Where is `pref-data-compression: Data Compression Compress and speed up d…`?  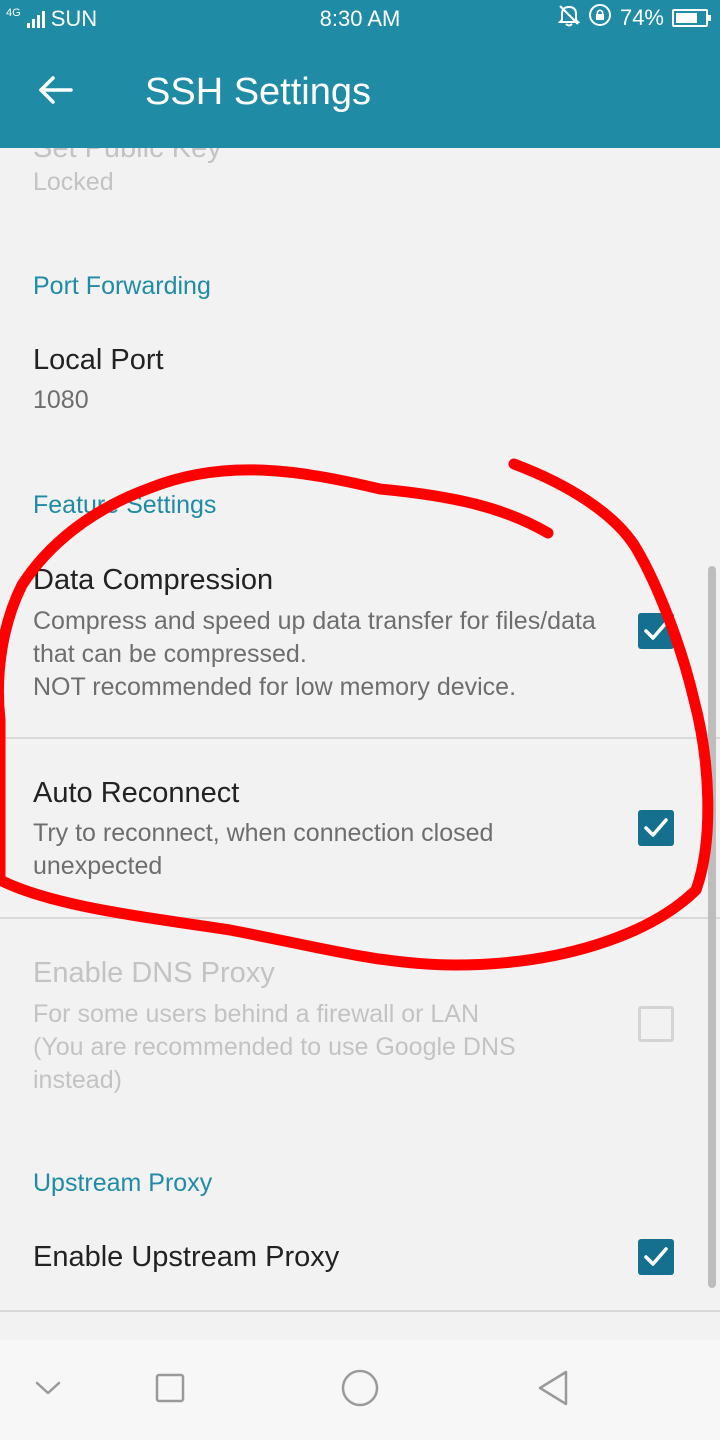 pref-data-compression: Data Compression Compress and speed up d… is located at coordinates (360, 643).